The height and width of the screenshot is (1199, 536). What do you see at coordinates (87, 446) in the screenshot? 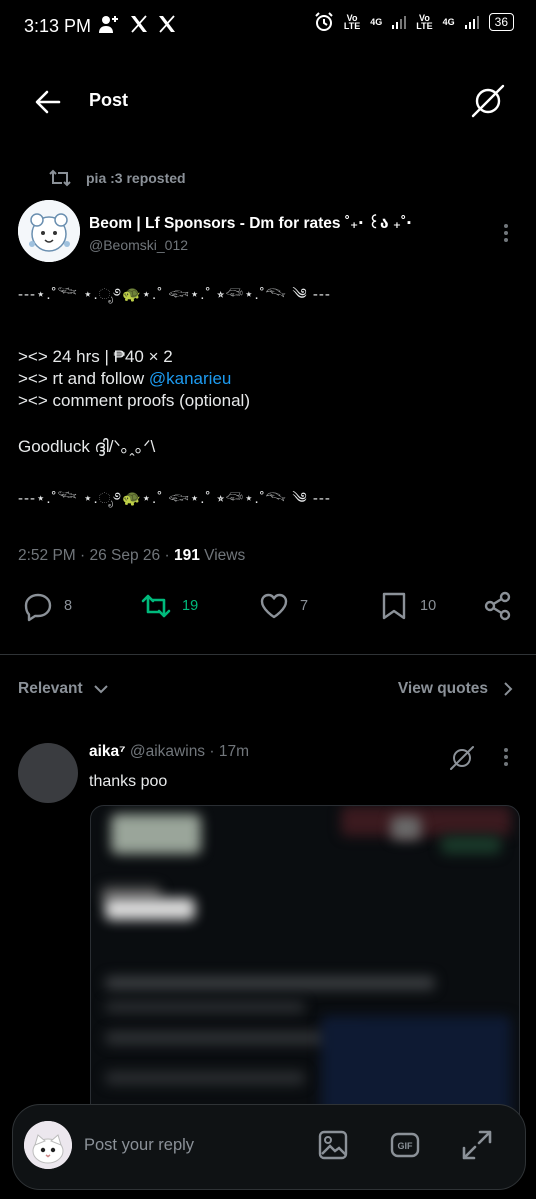
I see `post-line: Goodluck ദ്ദി/ᐠ｡ꞈ｡ᐟ\` at bounding box center [87, 446].